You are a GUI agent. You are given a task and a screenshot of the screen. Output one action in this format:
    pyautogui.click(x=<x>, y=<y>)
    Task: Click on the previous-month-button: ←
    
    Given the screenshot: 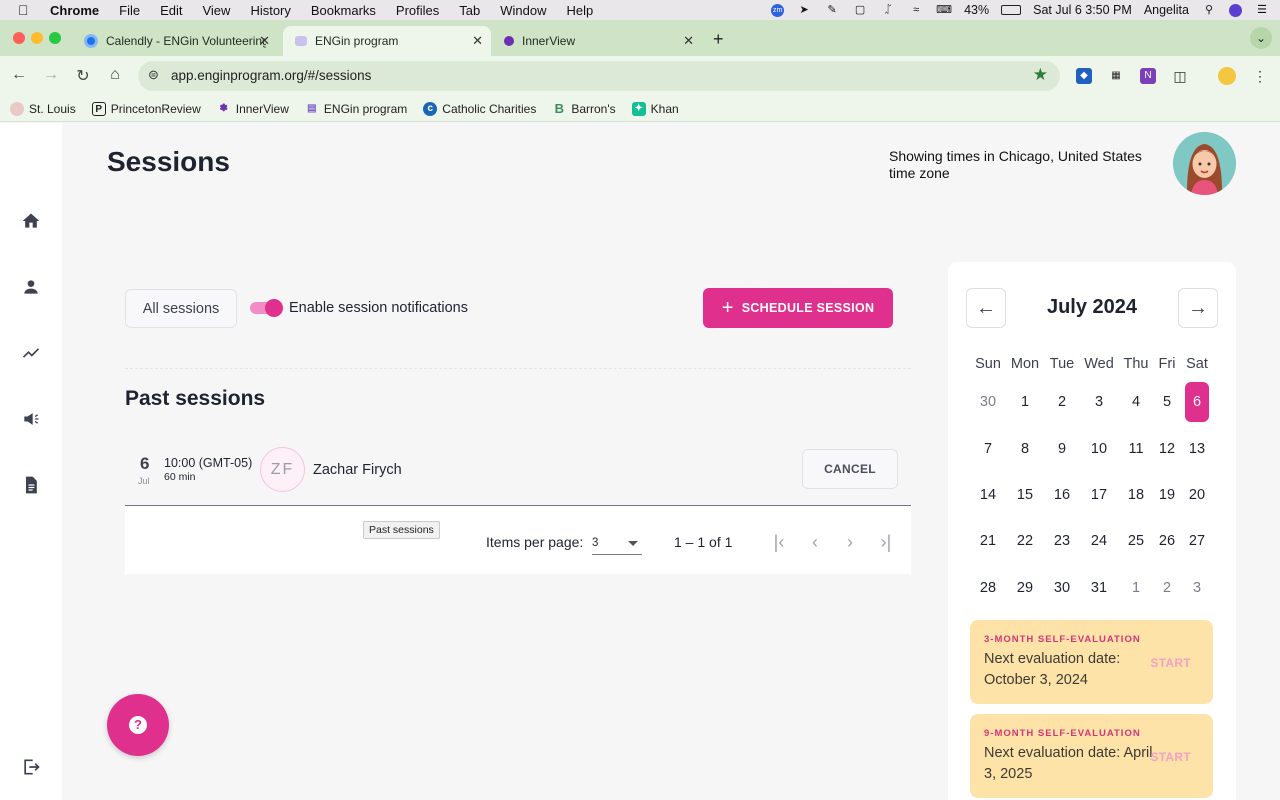 What is the action you would take?
    pyautogui.click(x=986, y=308)
    